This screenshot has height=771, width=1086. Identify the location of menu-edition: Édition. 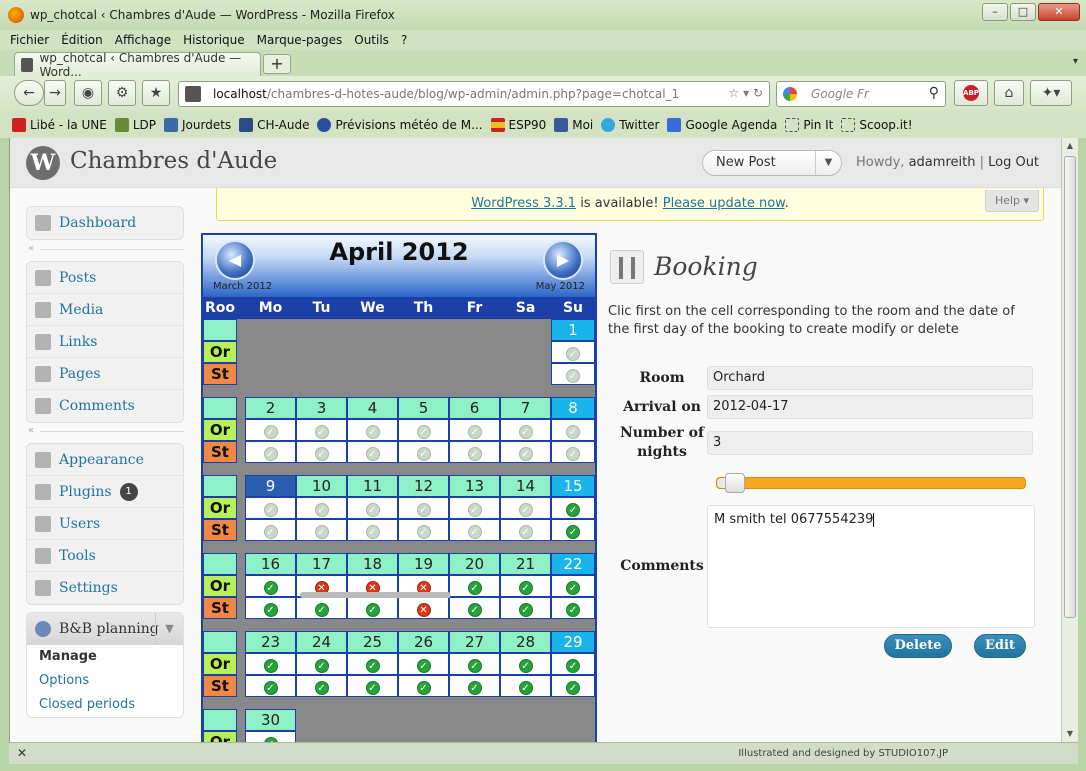
(82, 40).